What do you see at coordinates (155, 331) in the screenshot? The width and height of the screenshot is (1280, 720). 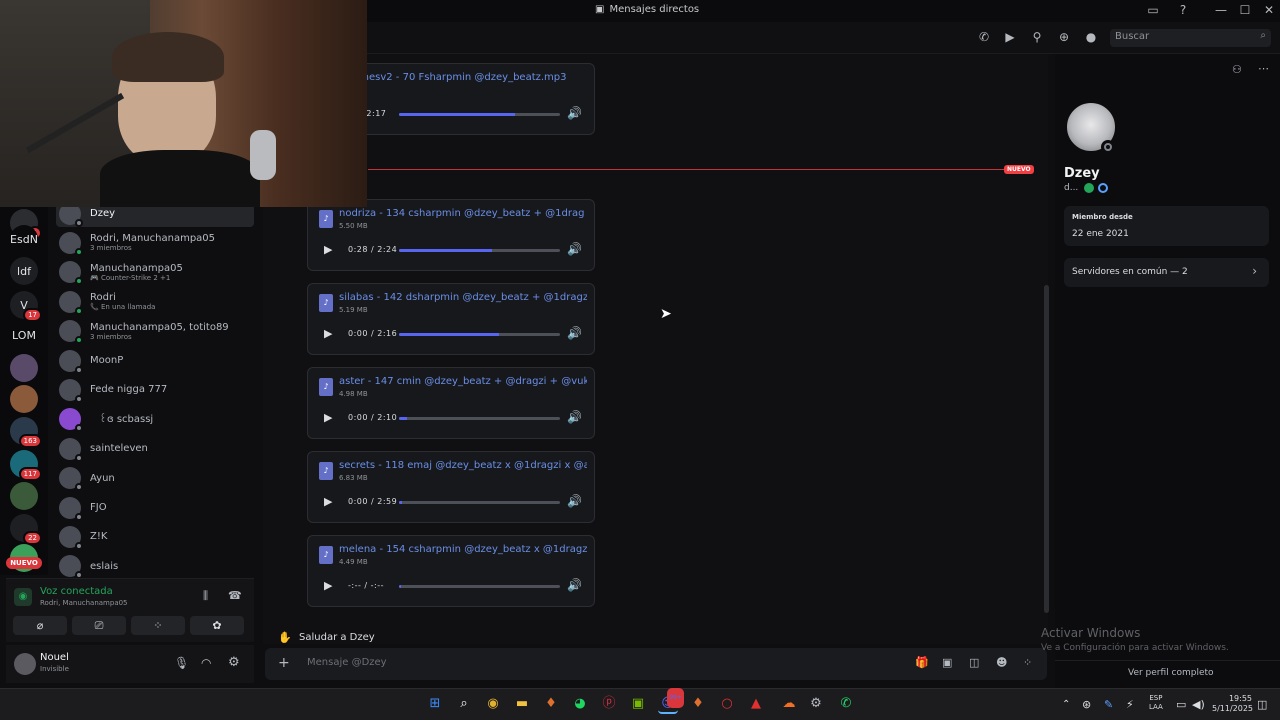 I see `dm-item: Manuchanampa05, totito89 3 miembros` at bounding box center [155, 331].